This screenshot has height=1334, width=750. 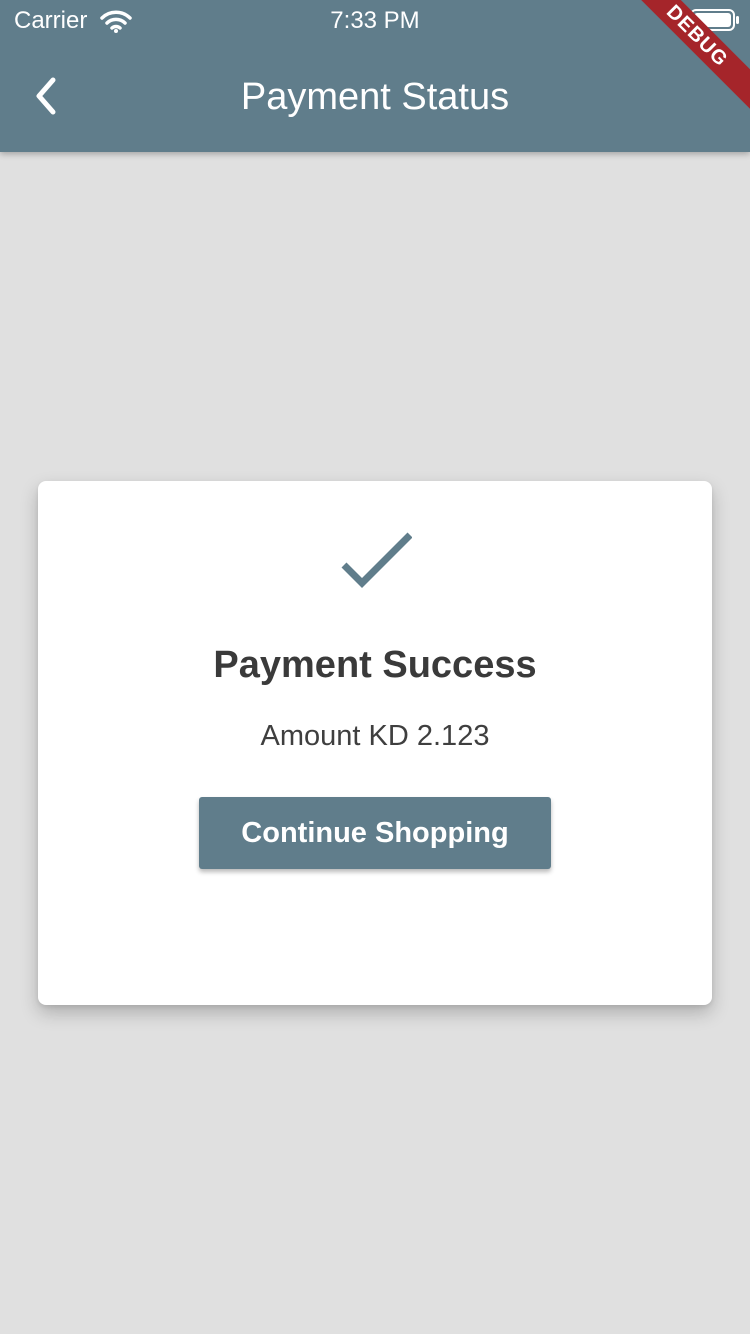 What do you see at coordinates (375, 97) in the screenshot?
I see `page-title: Payment Status` at bounding box center [375, 97].